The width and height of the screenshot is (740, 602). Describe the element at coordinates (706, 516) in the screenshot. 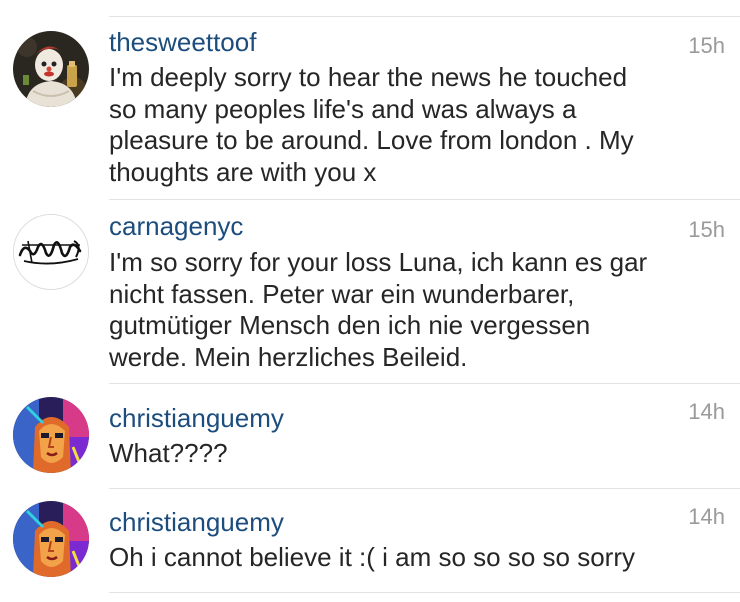

I see `comment-timestamp: 14h` at that location.